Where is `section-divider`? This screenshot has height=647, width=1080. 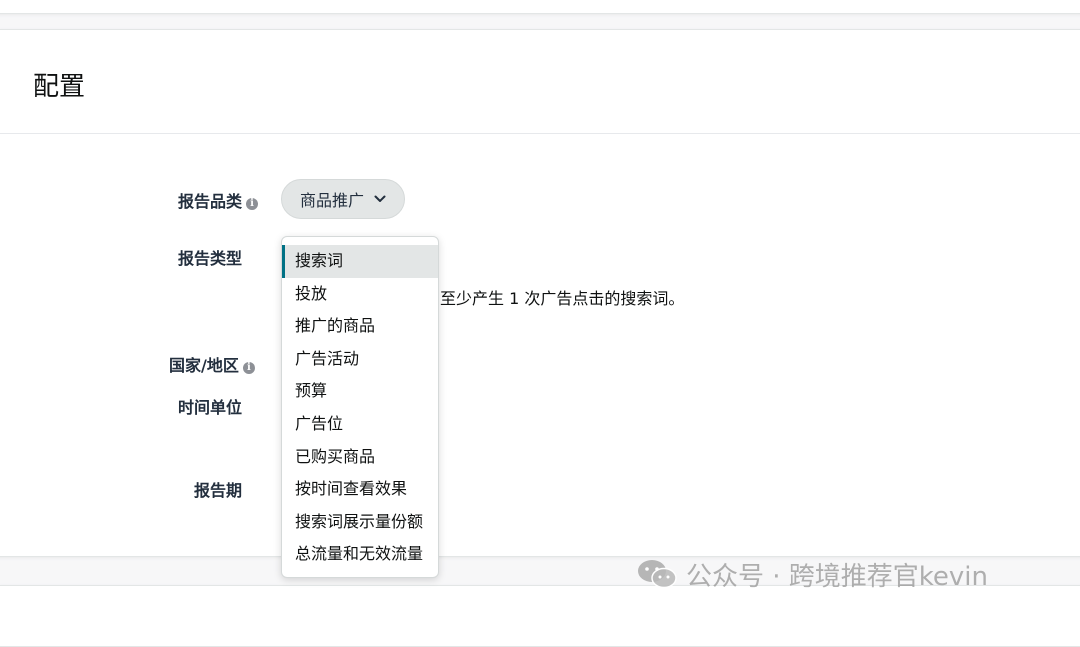 section-divider is located at coordinates (540, 133).